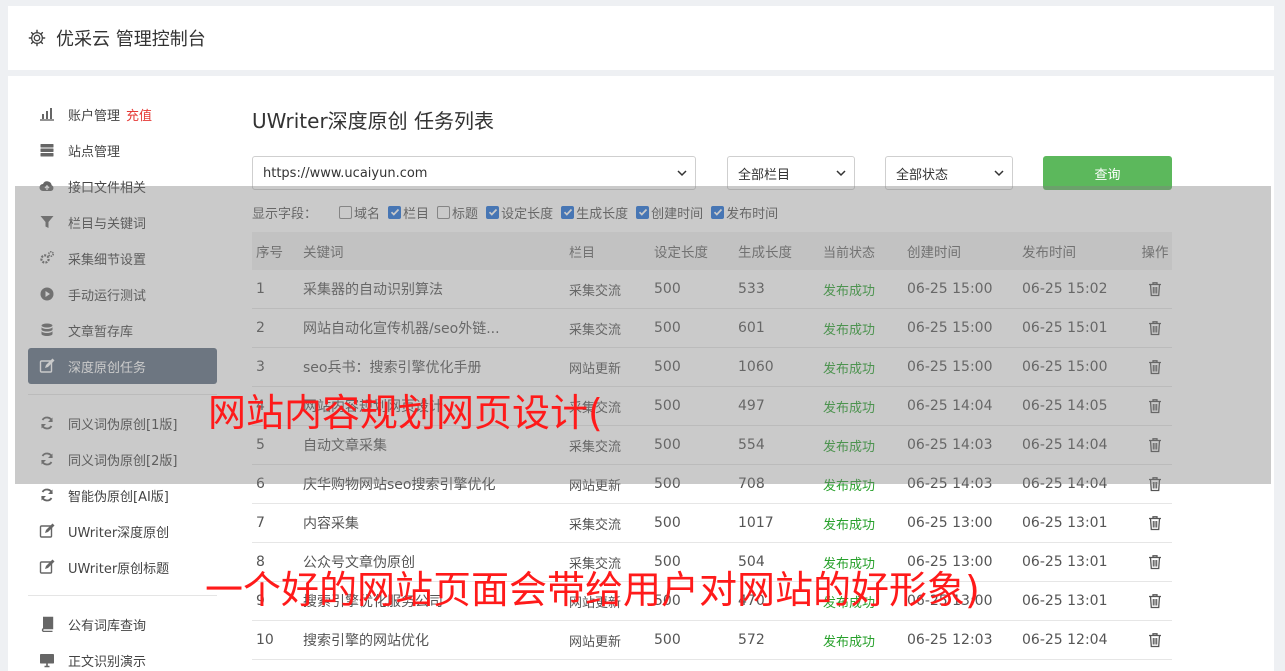  I want to click on table-cell: 2, so click(260, 328).